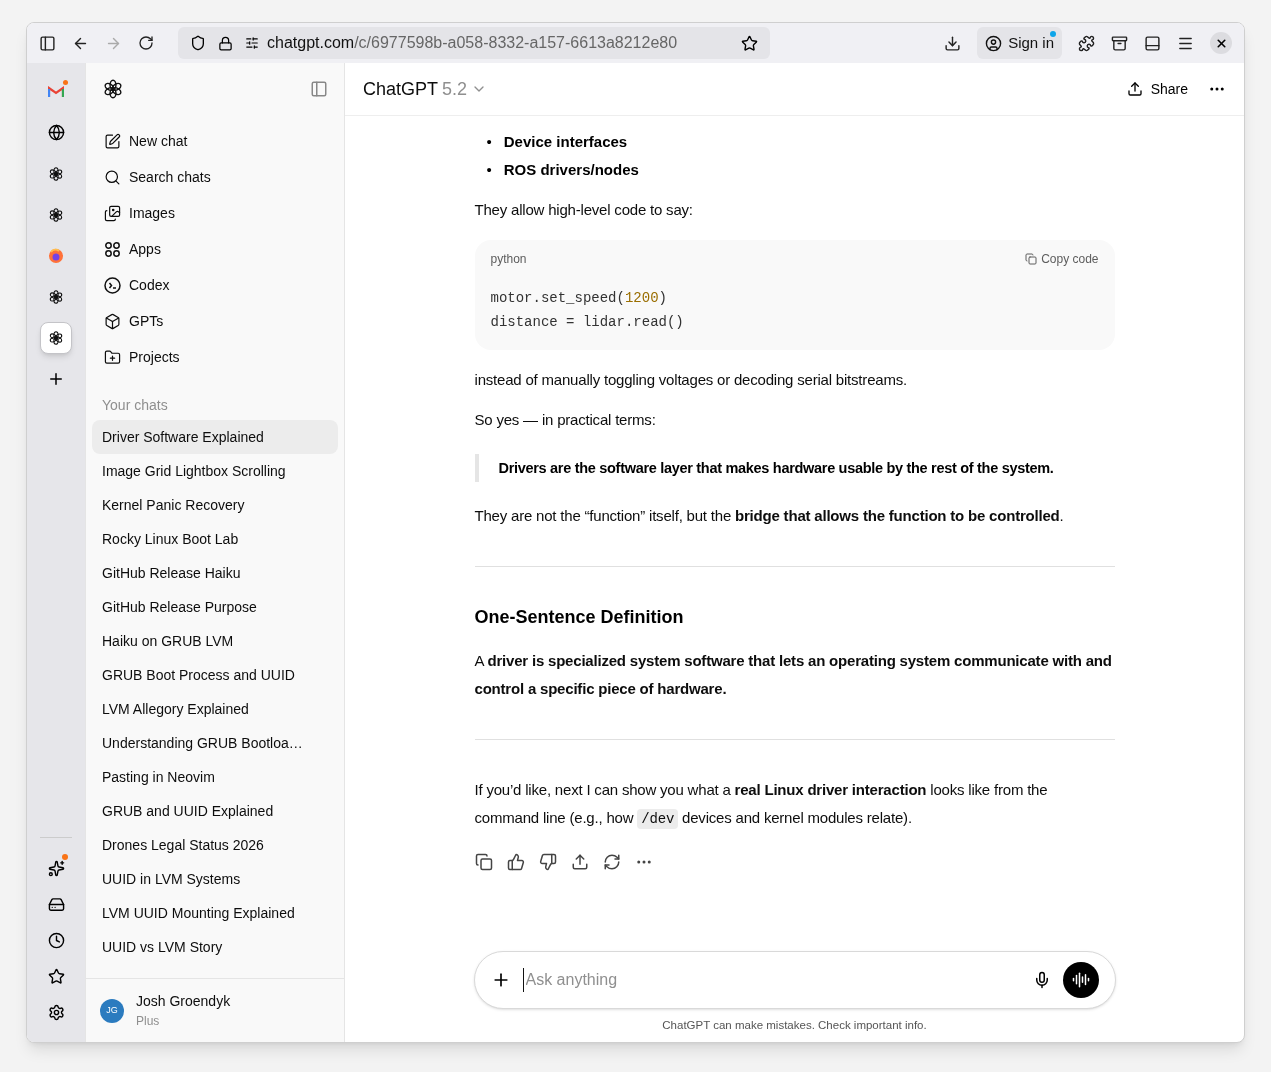  I want to click on message-paragraph: If you’d like, next I can show you what a real Linux driver interaction looks like from the command line (e.g., how /dev devices and kernel modules relate)., so click(761, 805).